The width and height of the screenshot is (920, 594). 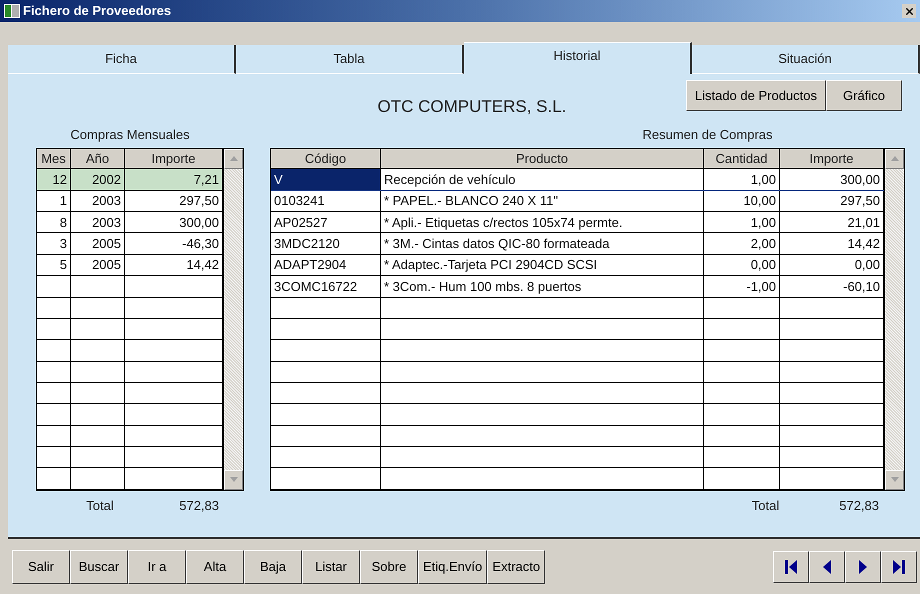 I want to click on first-record-icon, so click(x=791, y=567).